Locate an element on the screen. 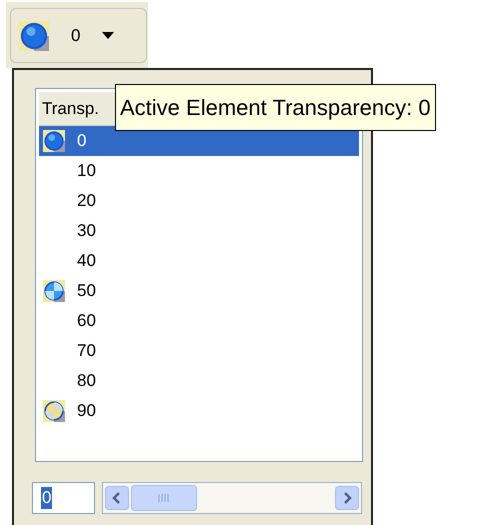 The height and width of the screenshot is (525, 488). scroll-thumb is located at coordinates (164, 498).